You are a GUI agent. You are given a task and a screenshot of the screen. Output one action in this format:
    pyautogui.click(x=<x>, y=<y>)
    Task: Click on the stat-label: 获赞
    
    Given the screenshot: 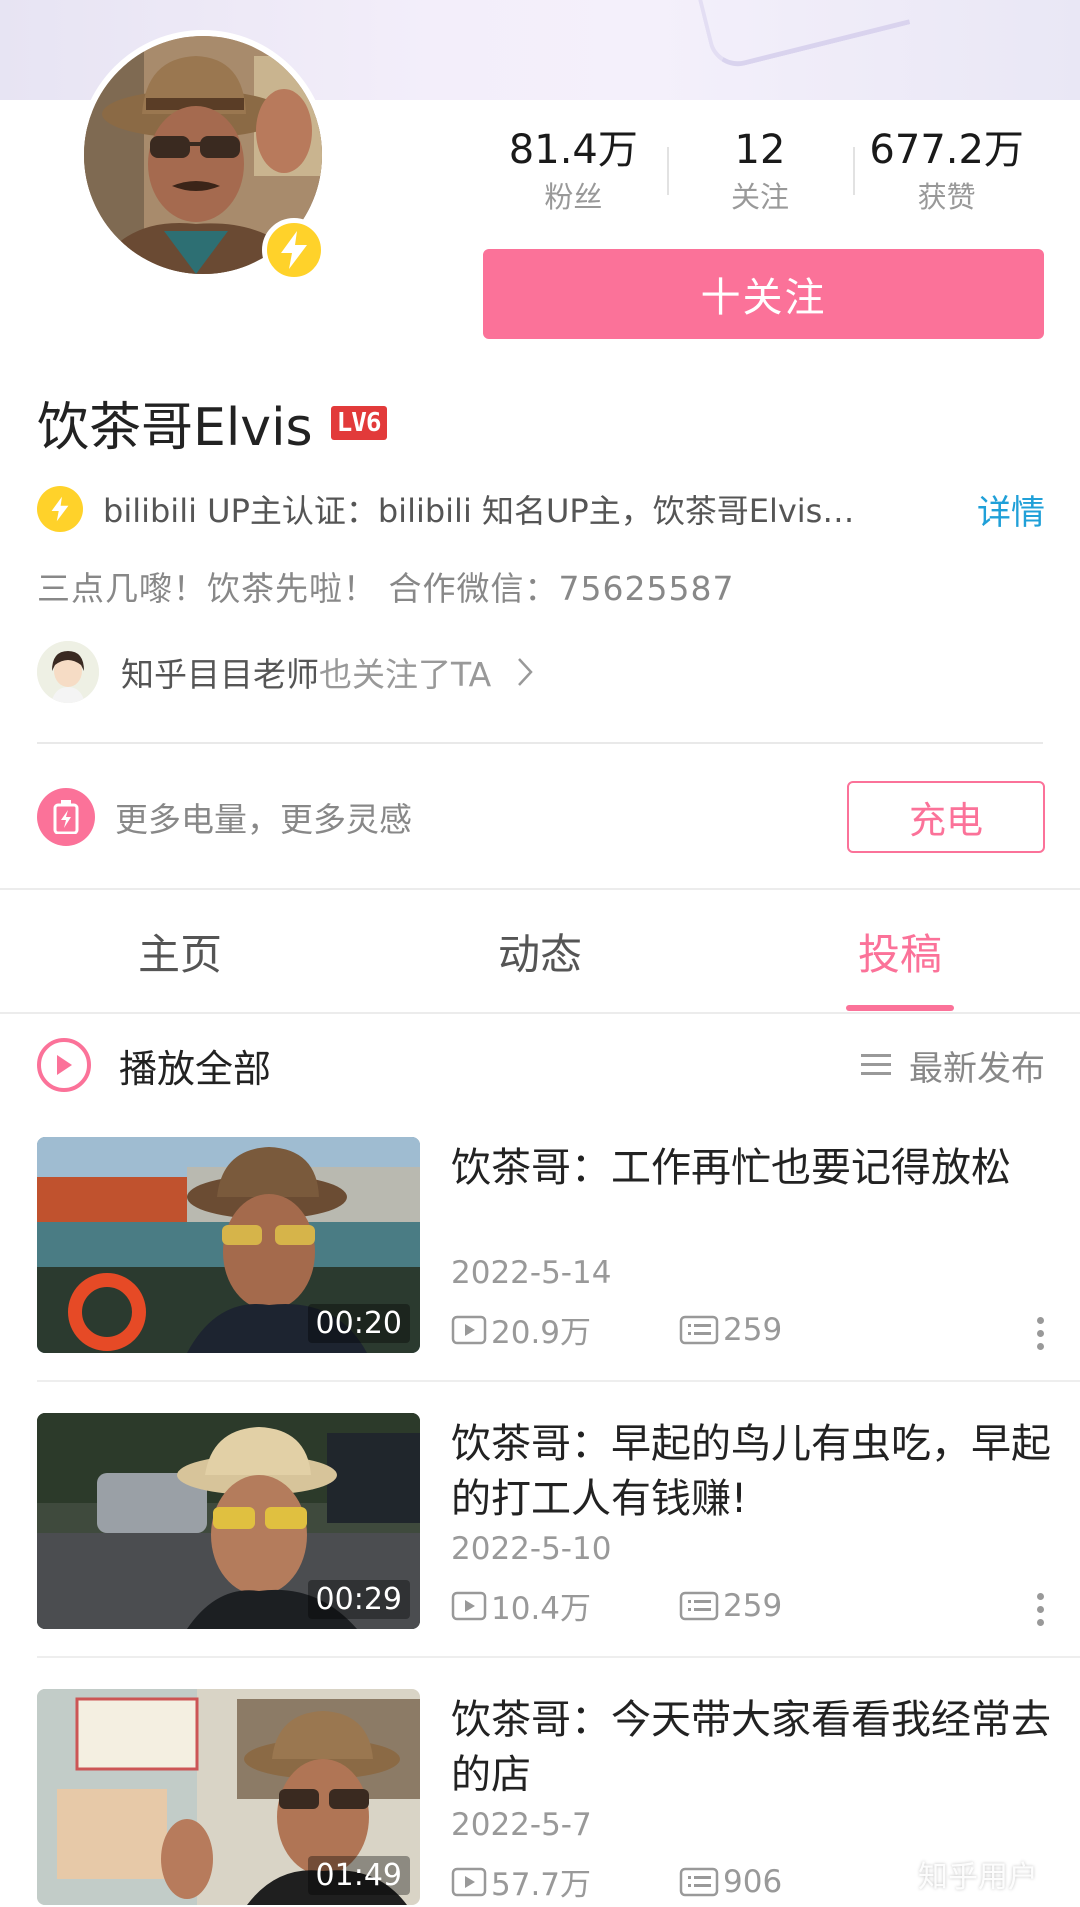 What is the action you would take?
    pyautogui.click(x=946, y=197)
    